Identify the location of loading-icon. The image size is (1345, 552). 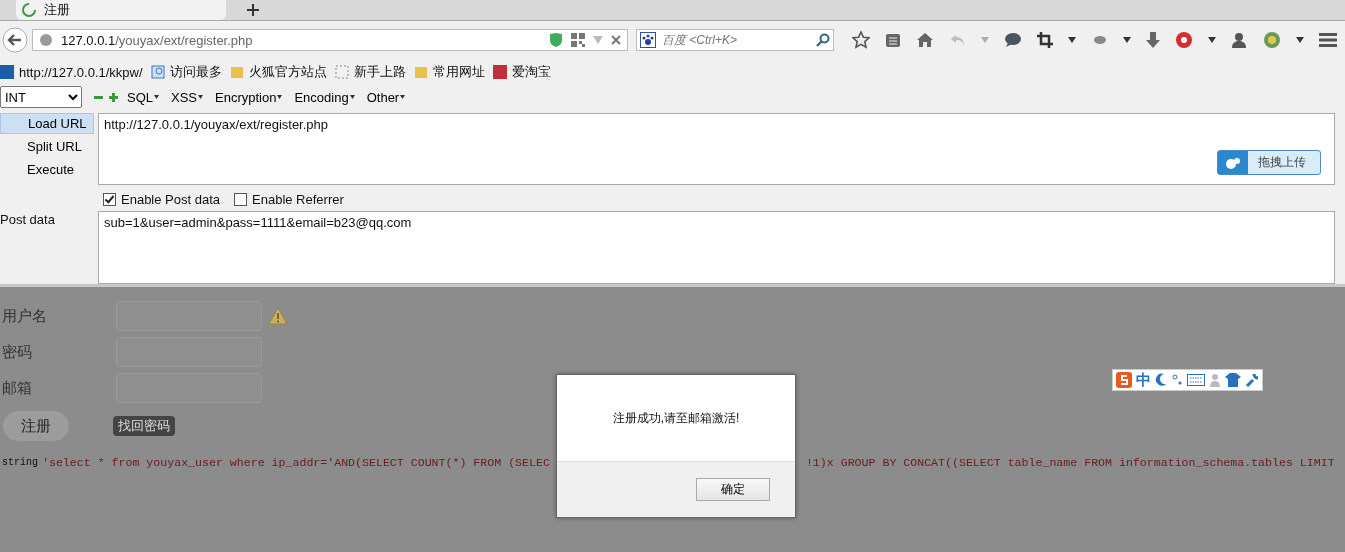
(29, 10).